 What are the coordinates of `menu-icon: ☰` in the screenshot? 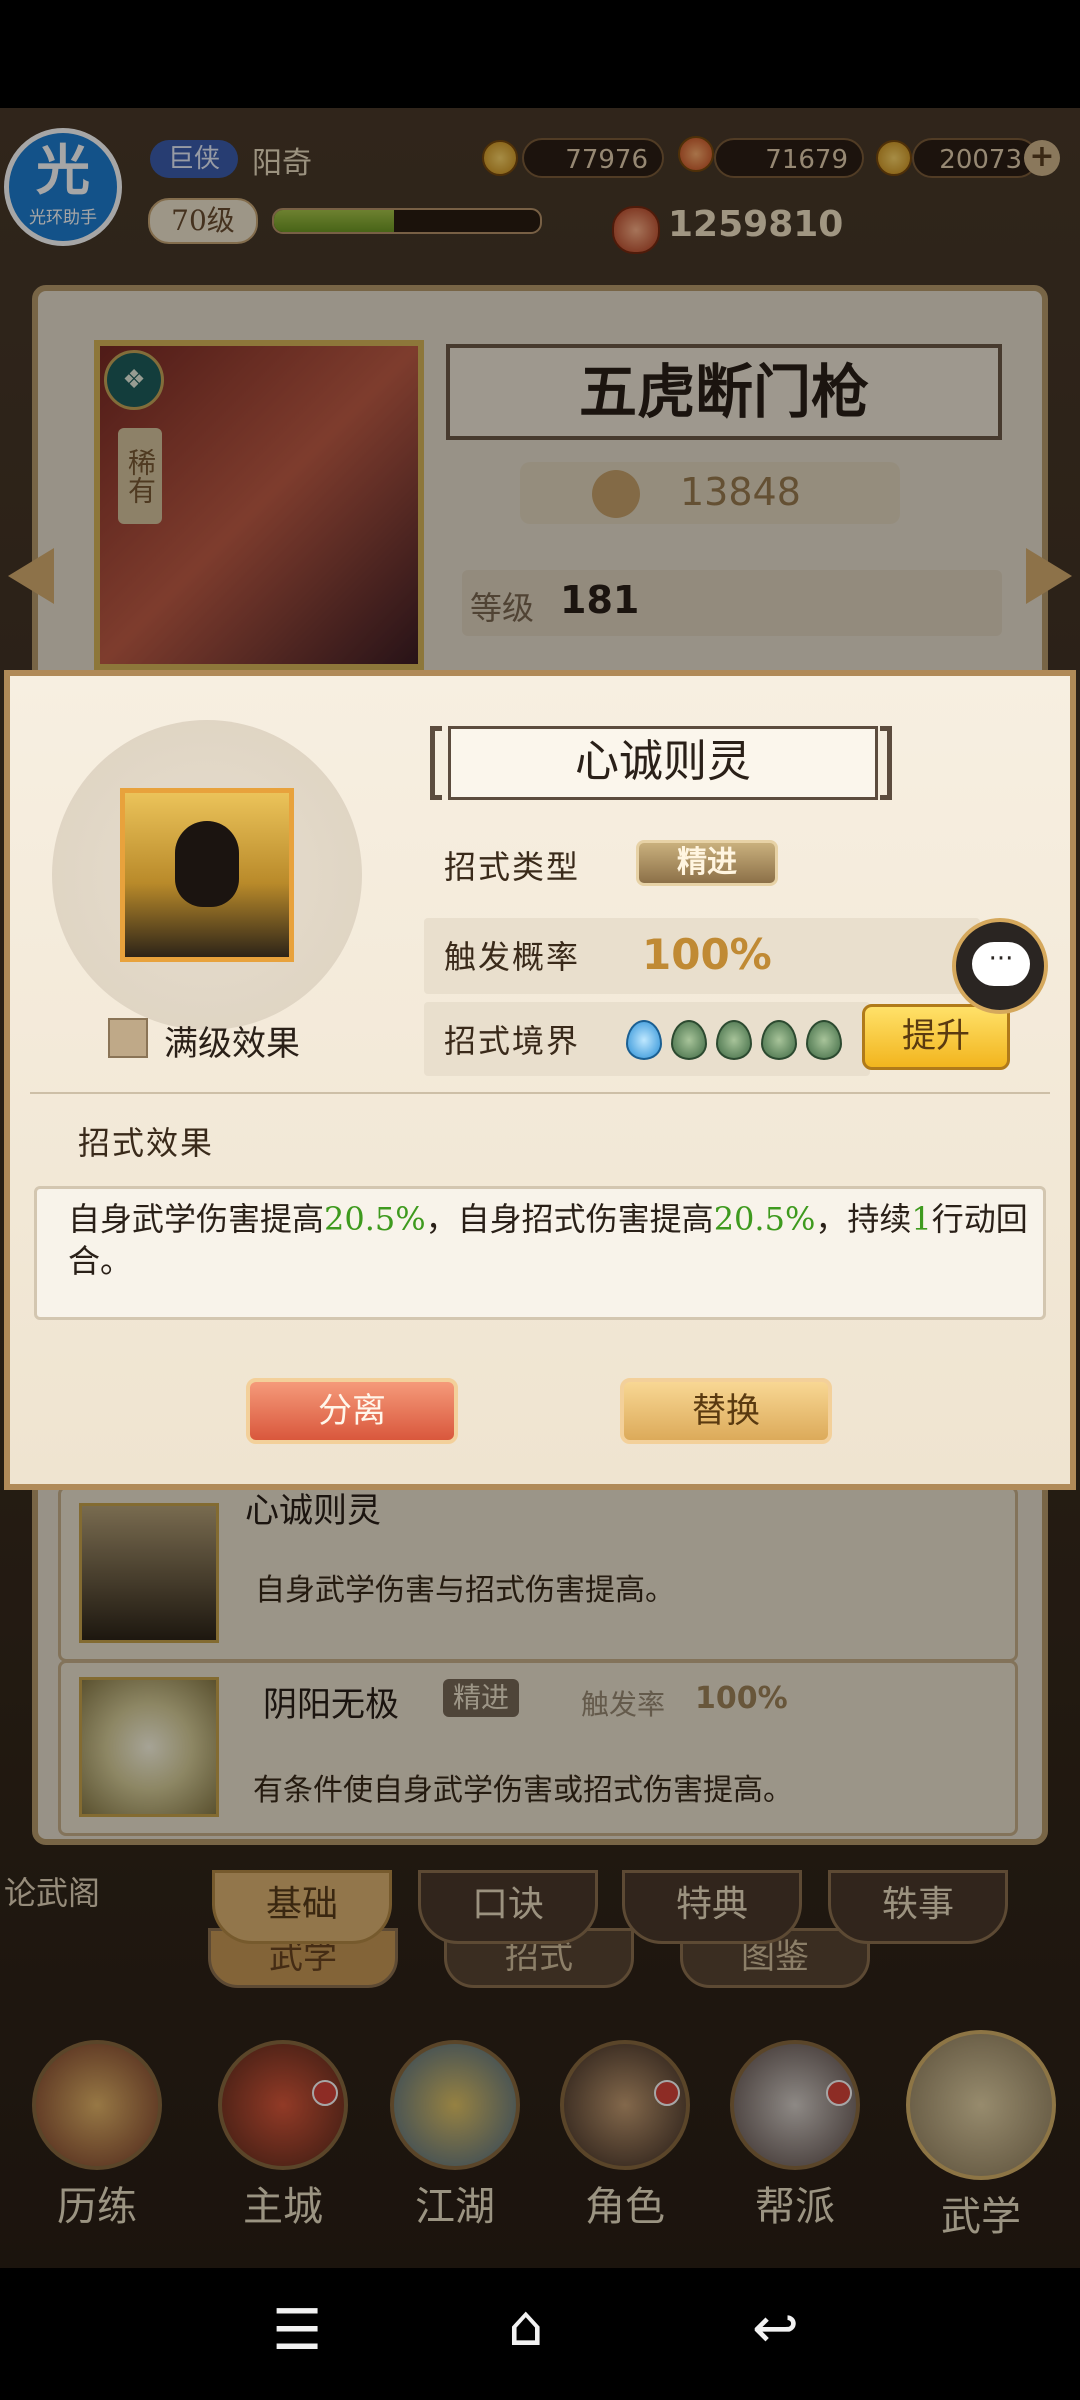 It's located at (297, 2330).